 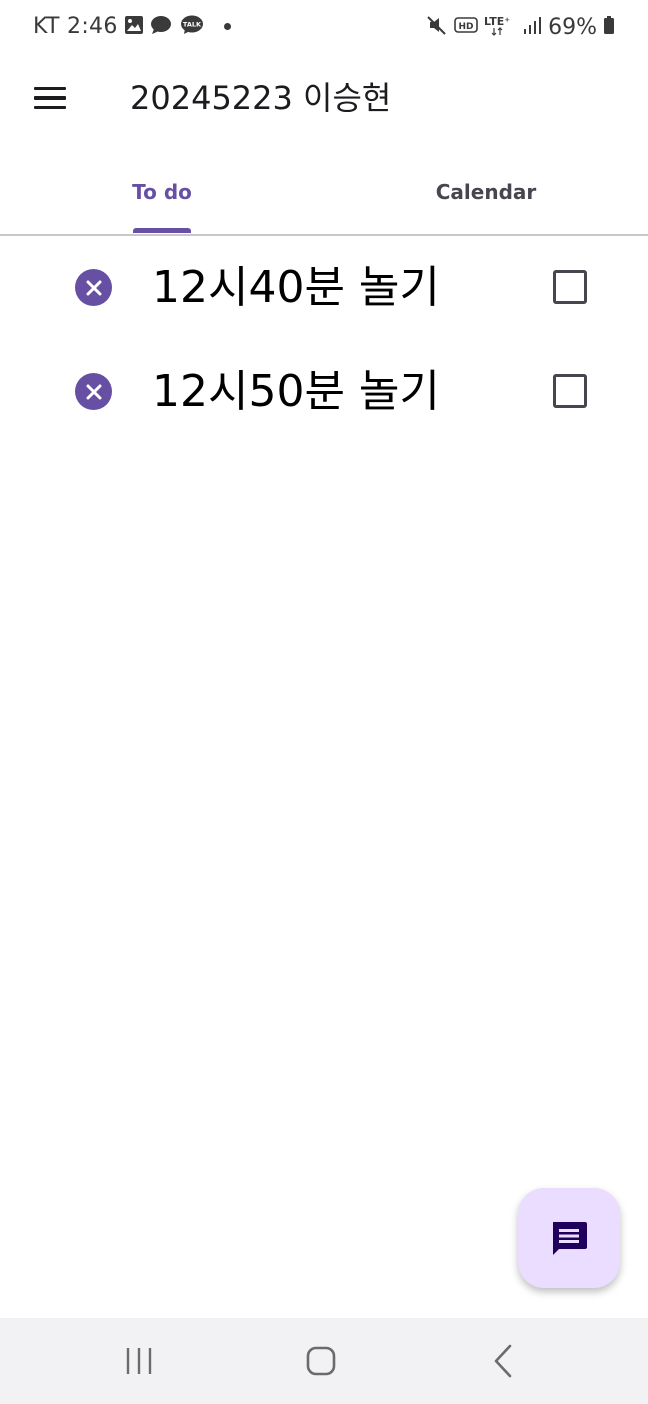 I want to click on recents-icon, so click(x=139, y=1361).